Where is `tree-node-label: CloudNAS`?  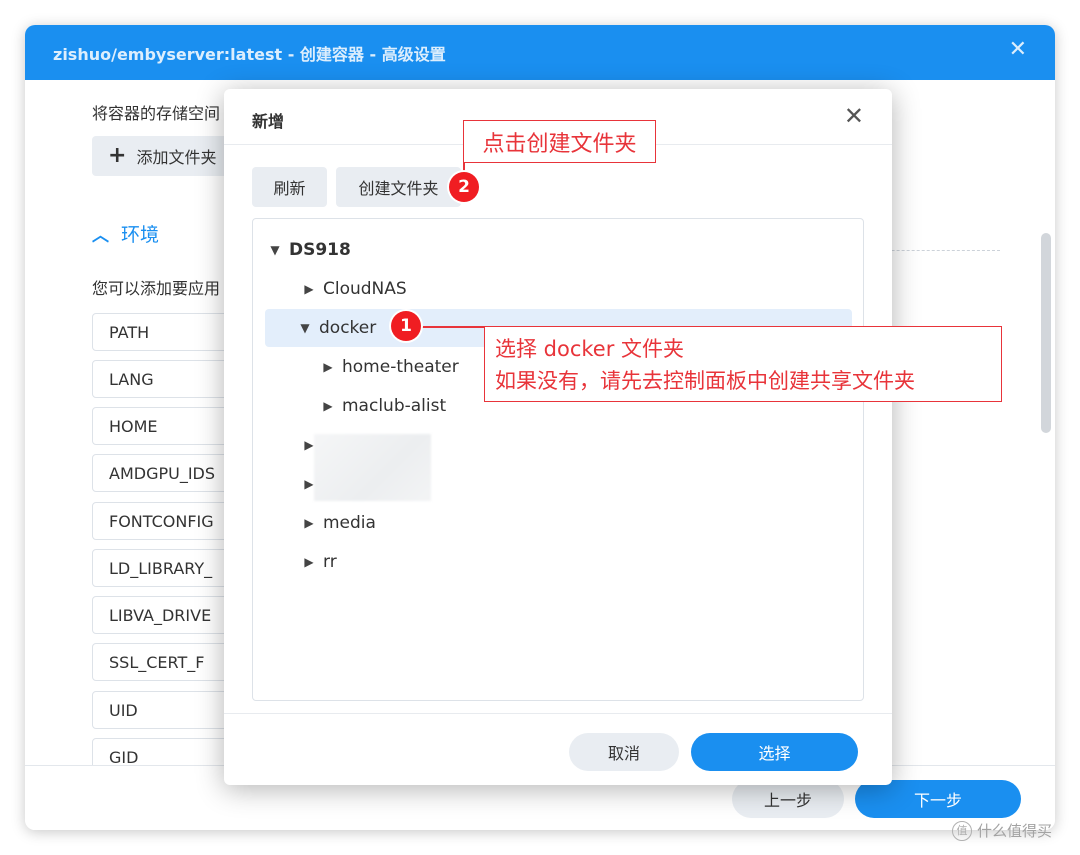
tree-node-label: CloudNAS is located at coordinates (365, 289).